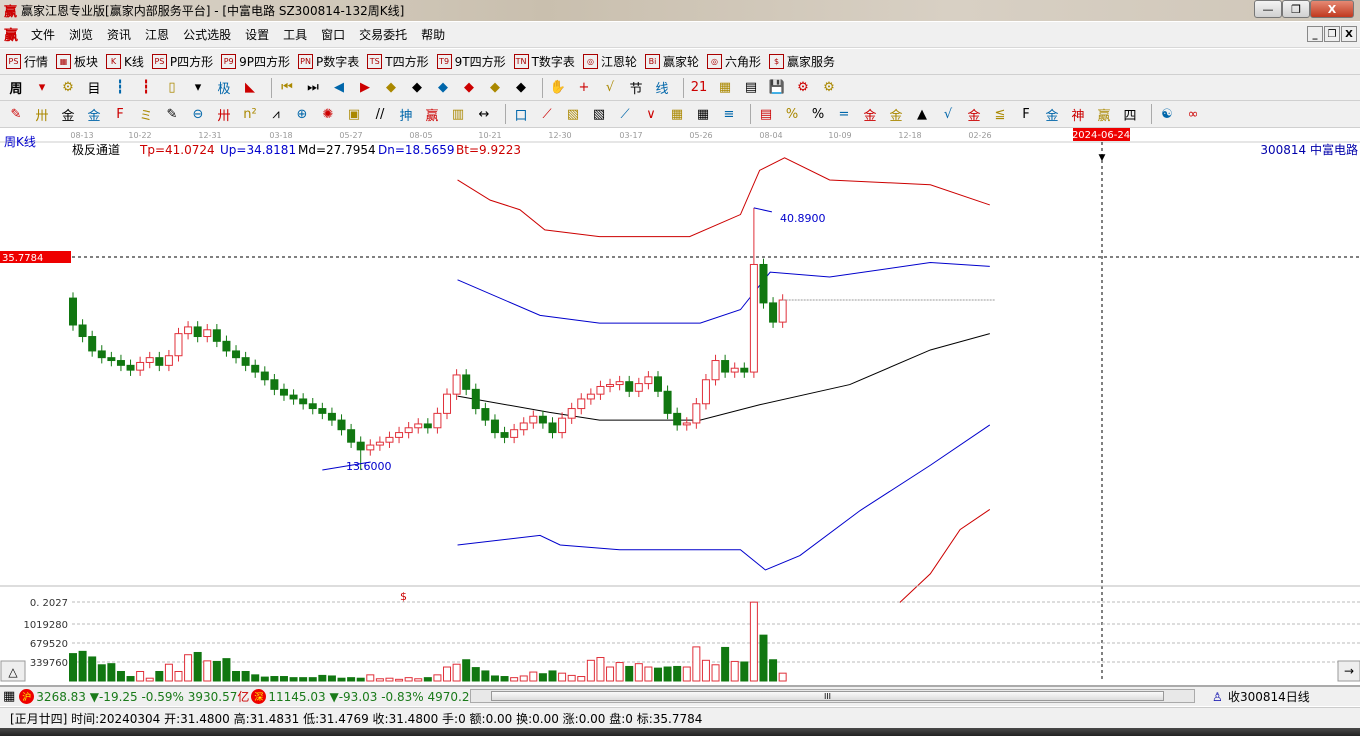 This screenshot has width=1360, height=736. I want to click on toolbar-button-6: TS T四方形, so click(398, 61).